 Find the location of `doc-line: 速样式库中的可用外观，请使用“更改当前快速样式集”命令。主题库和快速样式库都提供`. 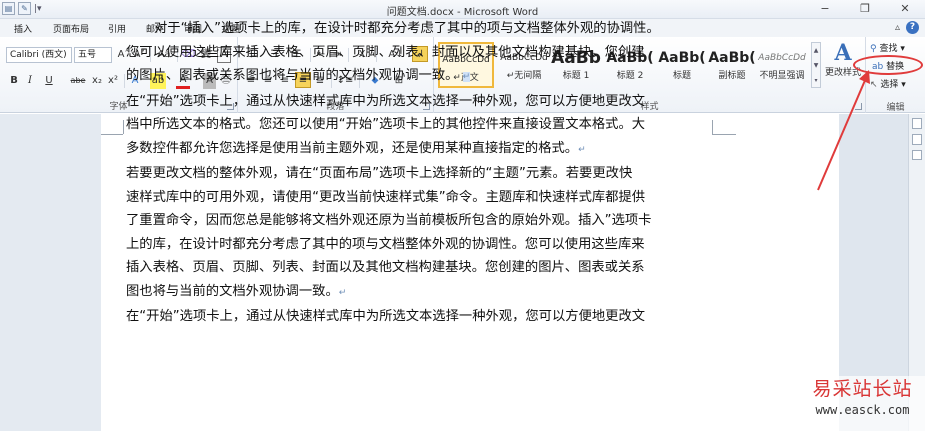

doc-line: 速样式库中的可用外观，请使用“更改当前快速样式集”命令。主题库和快速样式库都提供 is located at coordinates (421, 198).